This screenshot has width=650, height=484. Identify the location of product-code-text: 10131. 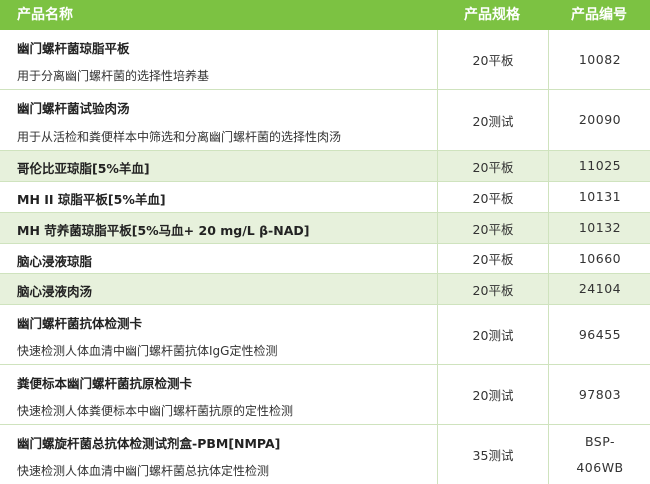
(600, 196).